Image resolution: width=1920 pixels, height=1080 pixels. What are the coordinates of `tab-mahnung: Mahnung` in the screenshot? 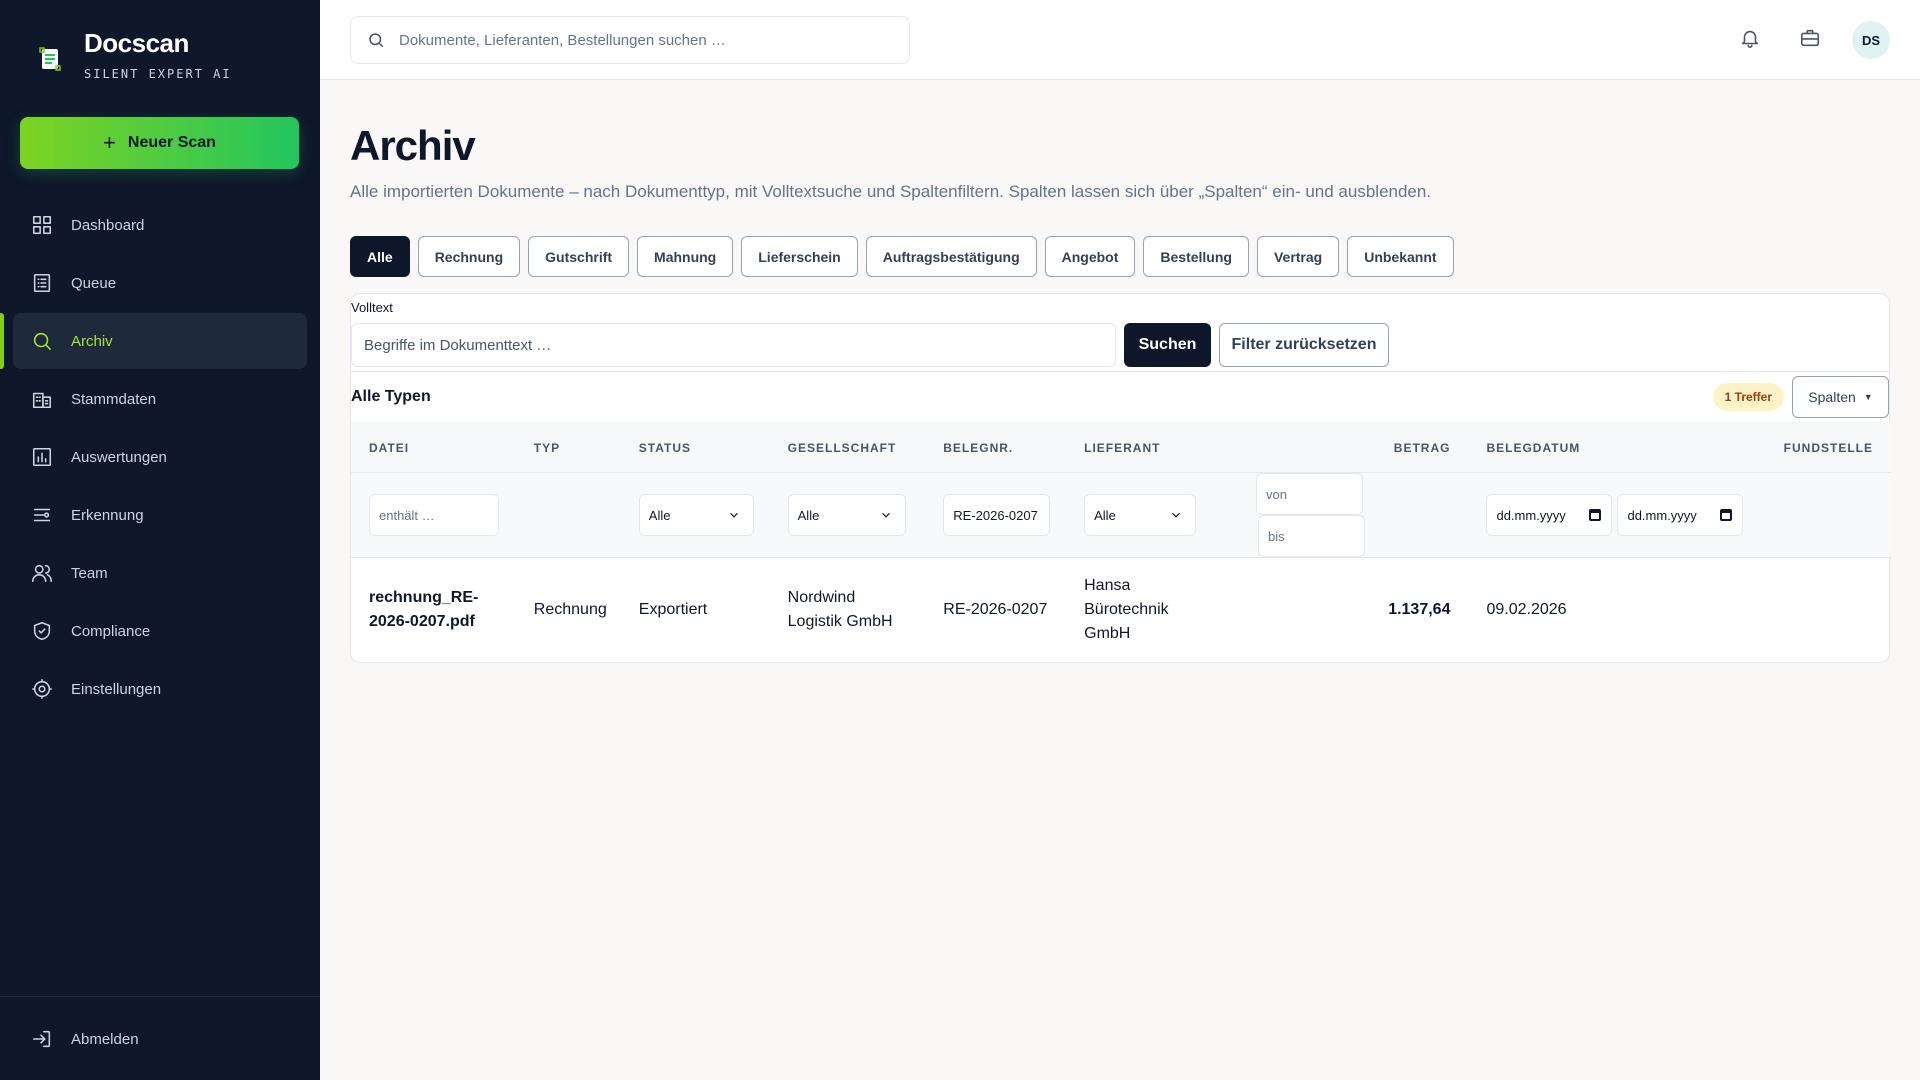 It's located at (685, 256).